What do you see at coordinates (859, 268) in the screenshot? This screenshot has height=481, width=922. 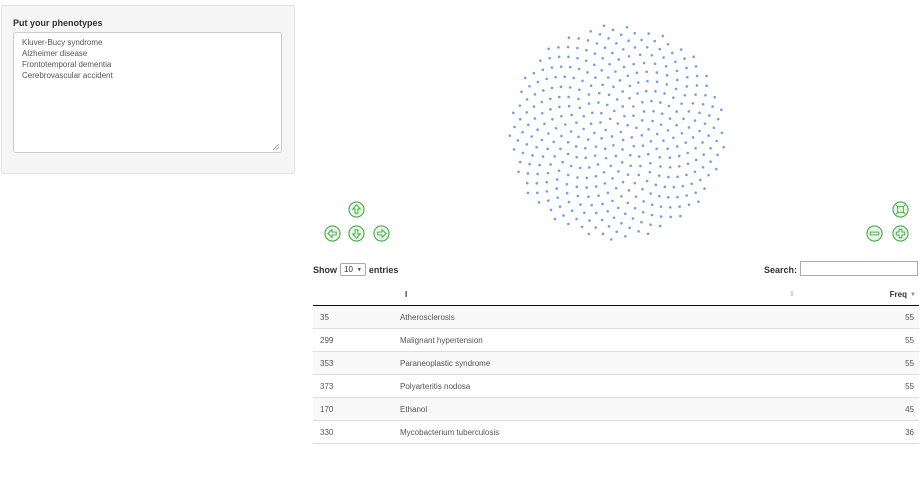 I see `search-input` at bounding box center [859, 268].